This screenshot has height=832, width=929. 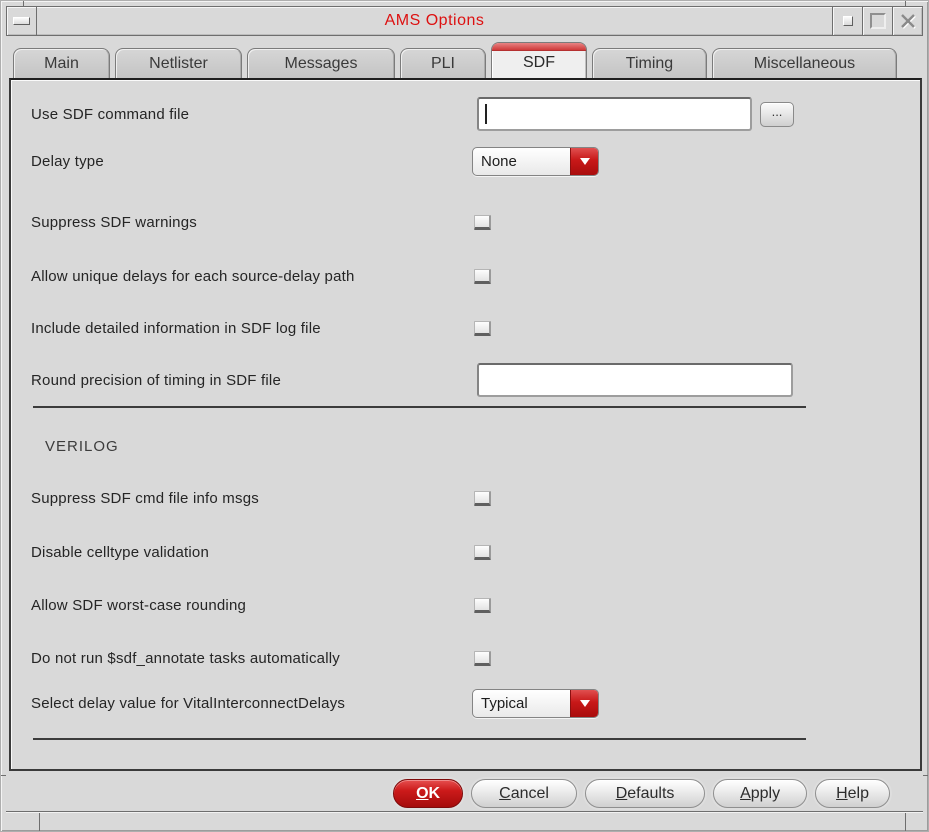 I want to click on round-precision-input, so click(x=635, y=380).